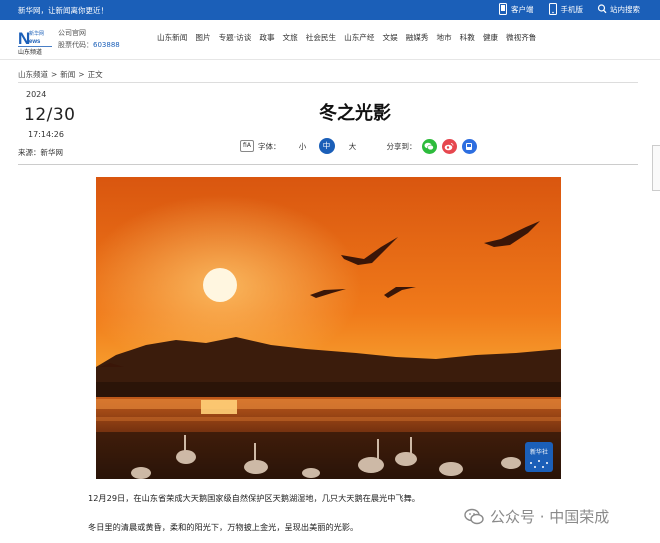  What do you see at coordinates (235, 37) in the screenshot?
I see `nav-item: 专题·访谈` at bounding box center [235, 37].